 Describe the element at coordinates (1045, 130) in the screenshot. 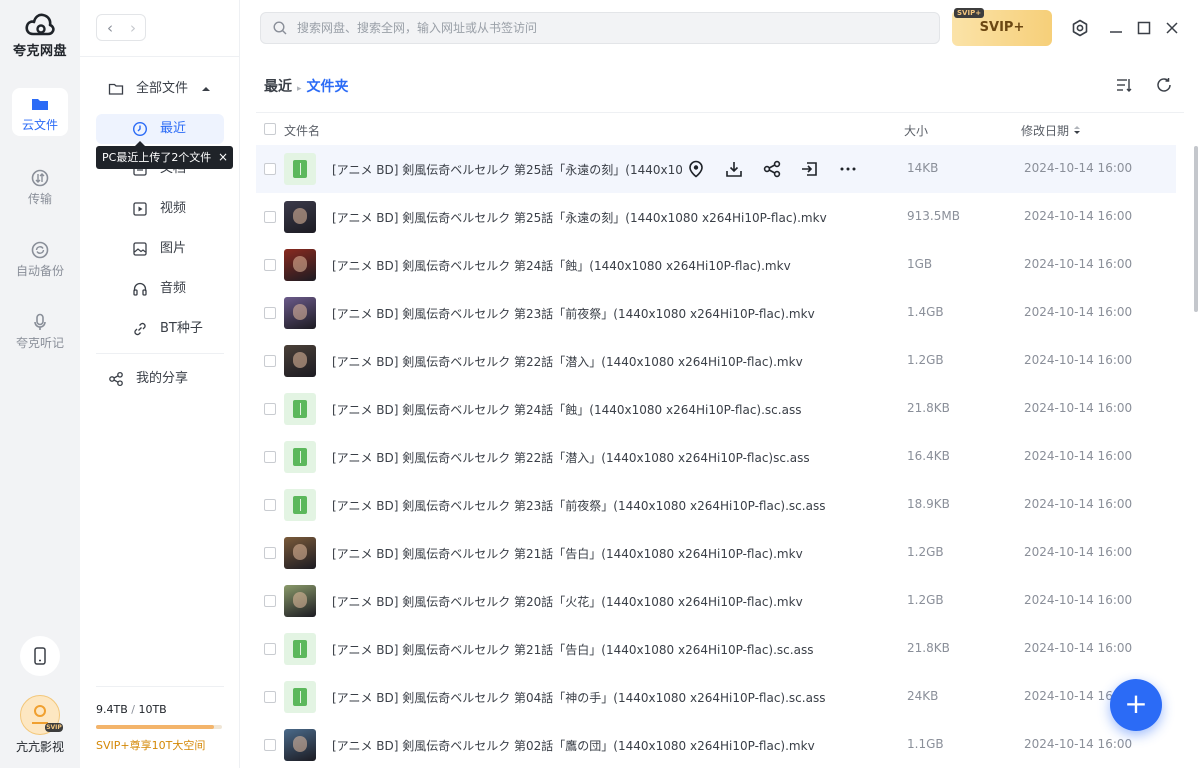

I see `column-header-date: 修改日期` at that location.